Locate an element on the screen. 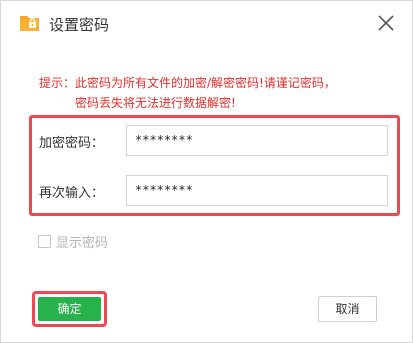 The width and height of the screenshot is (413, 343). close-icon is located at coordinates (386, 23).